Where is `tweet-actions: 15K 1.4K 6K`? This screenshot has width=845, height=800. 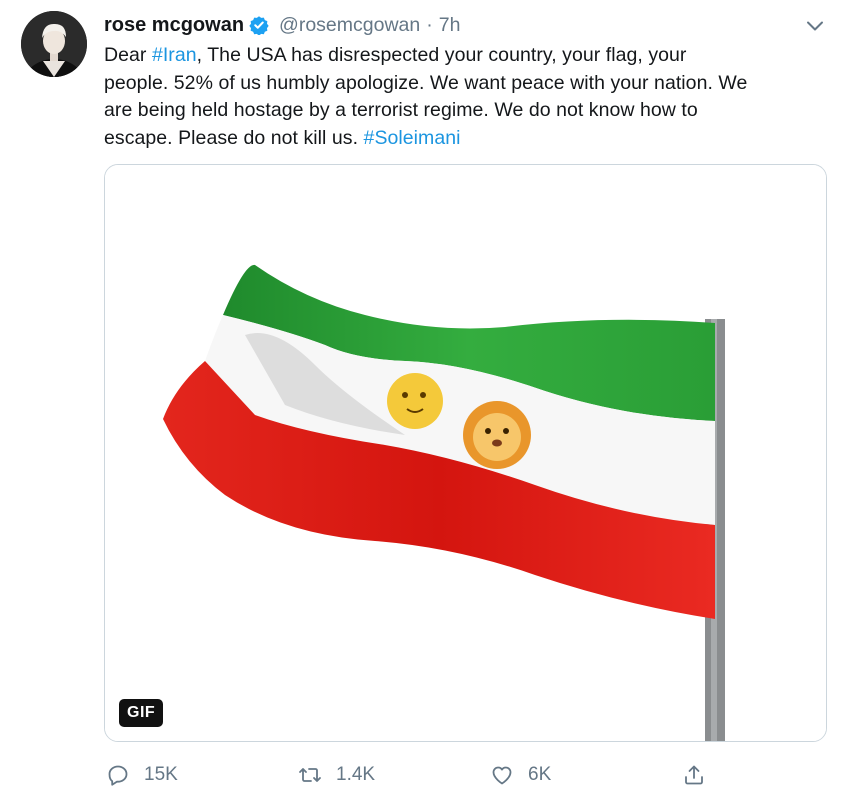
tweet-actions: 15K 1.4K 6K is located at coordinates (422, 775).